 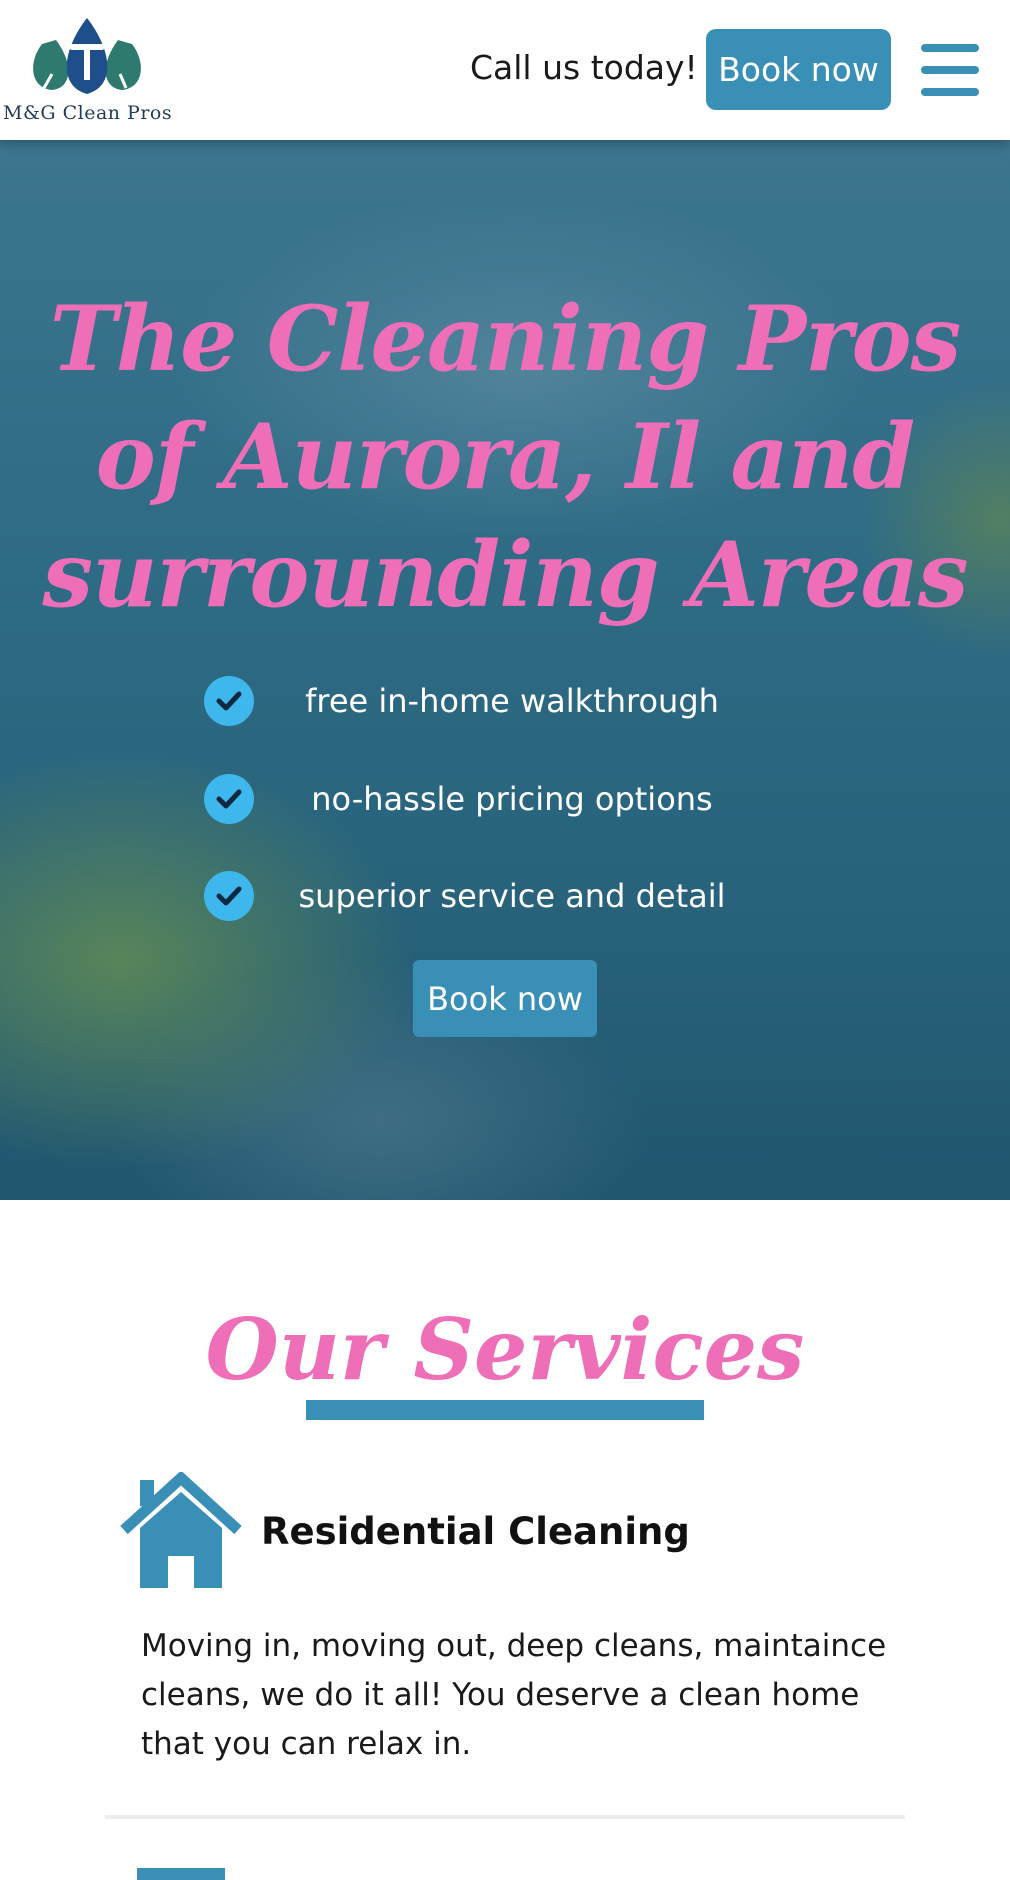 What do you see at coordinates (512, 701) in the screenshot?
I see `feature-text: free in-home walkthrough` at bounding box center [512, 701].